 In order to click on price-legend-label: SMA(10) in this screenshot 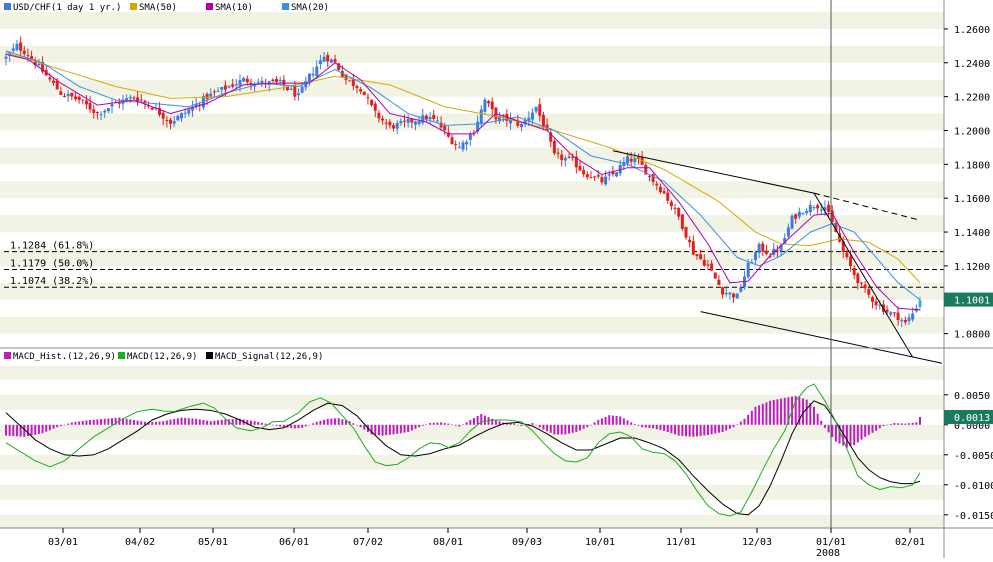, I will do `click(234, 8)`.